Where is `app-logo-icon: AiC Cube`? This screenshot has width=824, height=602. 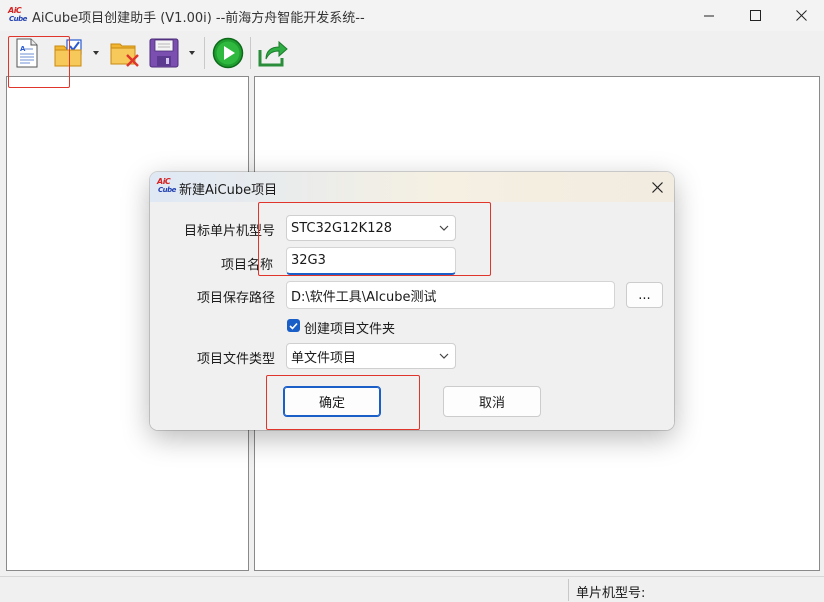 app-logo-icon: AiC Cube is located at coordinates (17, 14).